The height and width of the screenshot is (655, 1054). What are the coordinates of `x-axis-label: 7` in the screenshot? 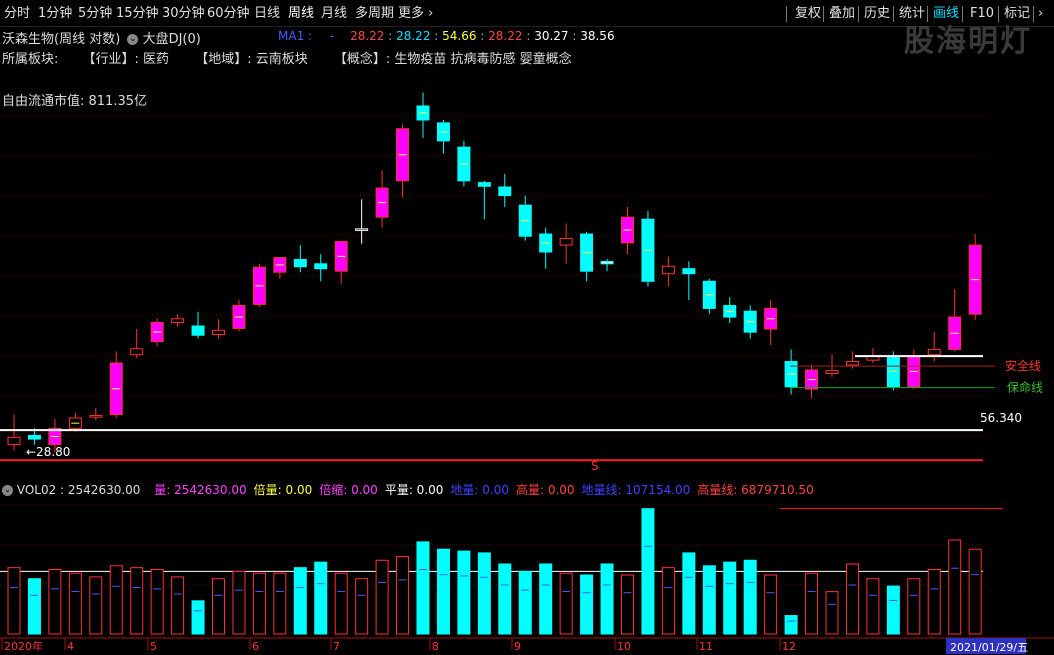 It's located at (336, 646).